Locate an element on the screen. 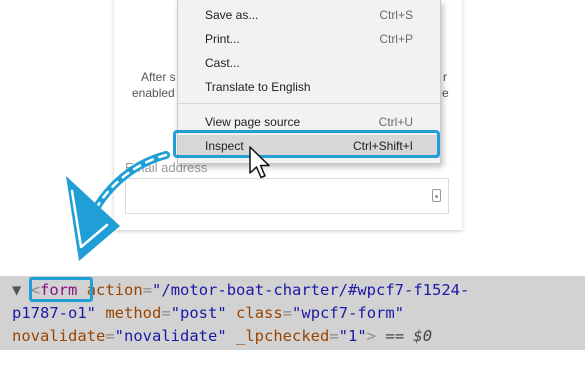  menu-item-translate: Translate to English is located at coordinates (309, 87).